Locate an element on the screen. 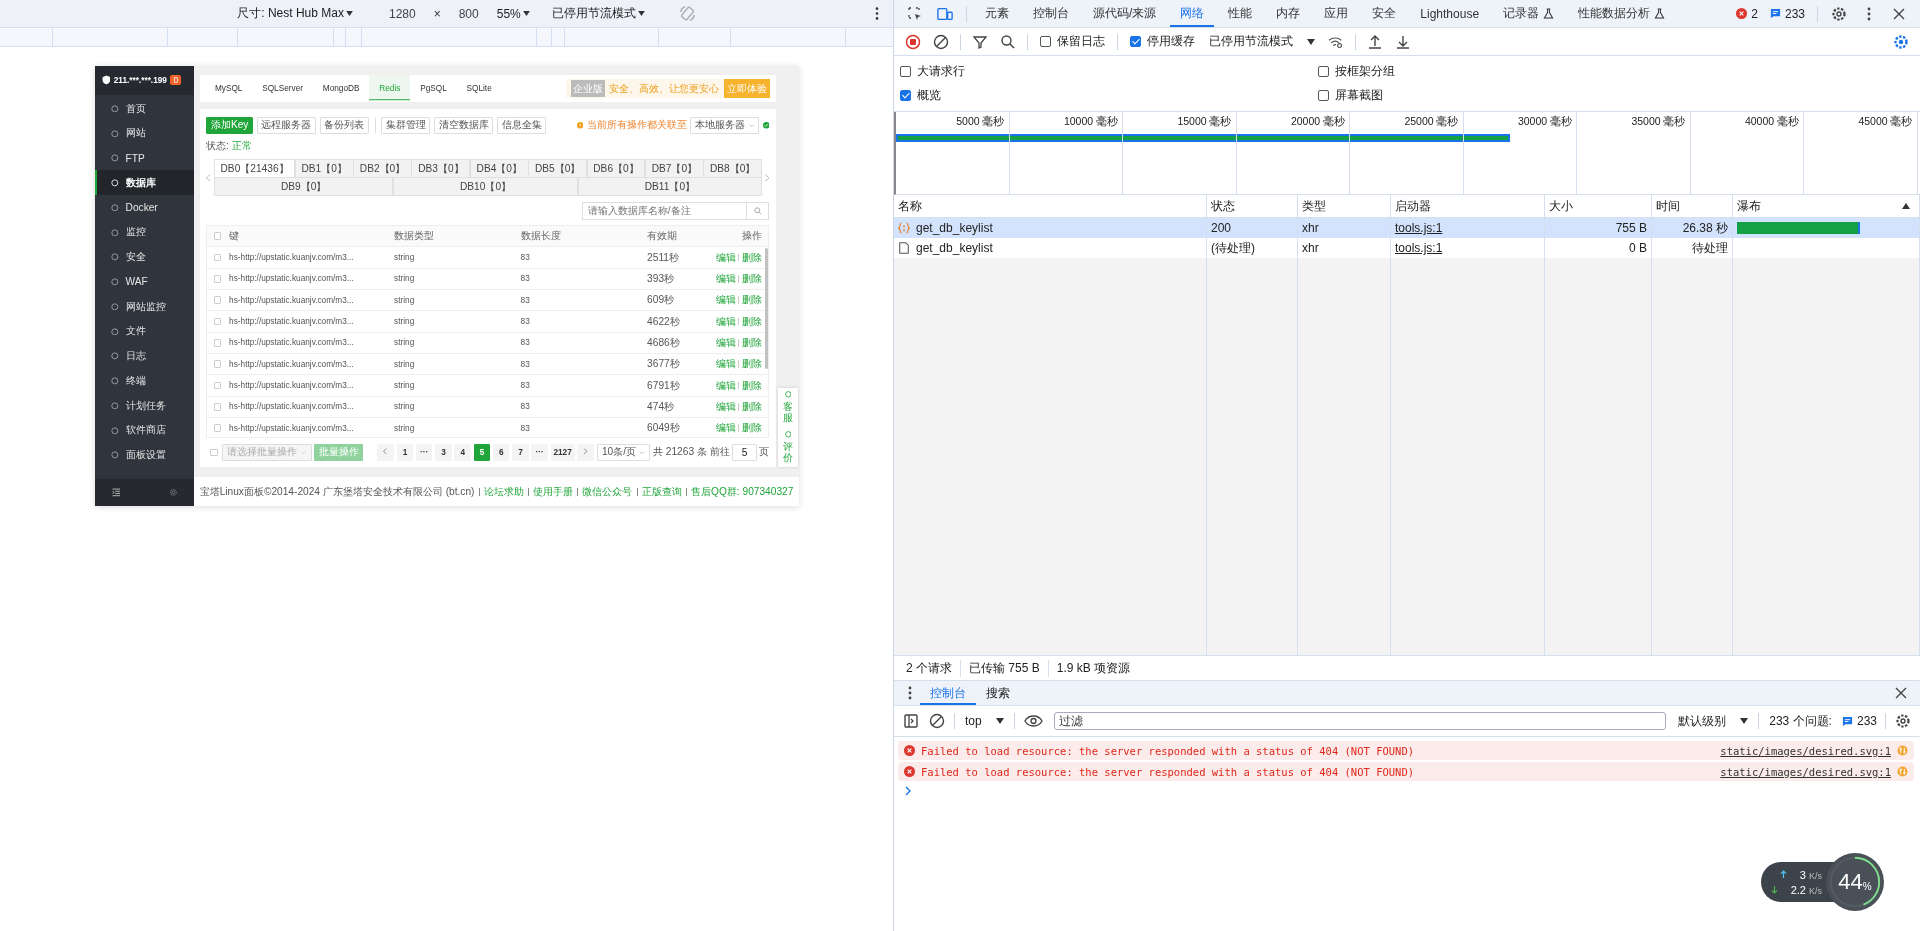  scrollbar-thumb is located at coordinates (767, 309).